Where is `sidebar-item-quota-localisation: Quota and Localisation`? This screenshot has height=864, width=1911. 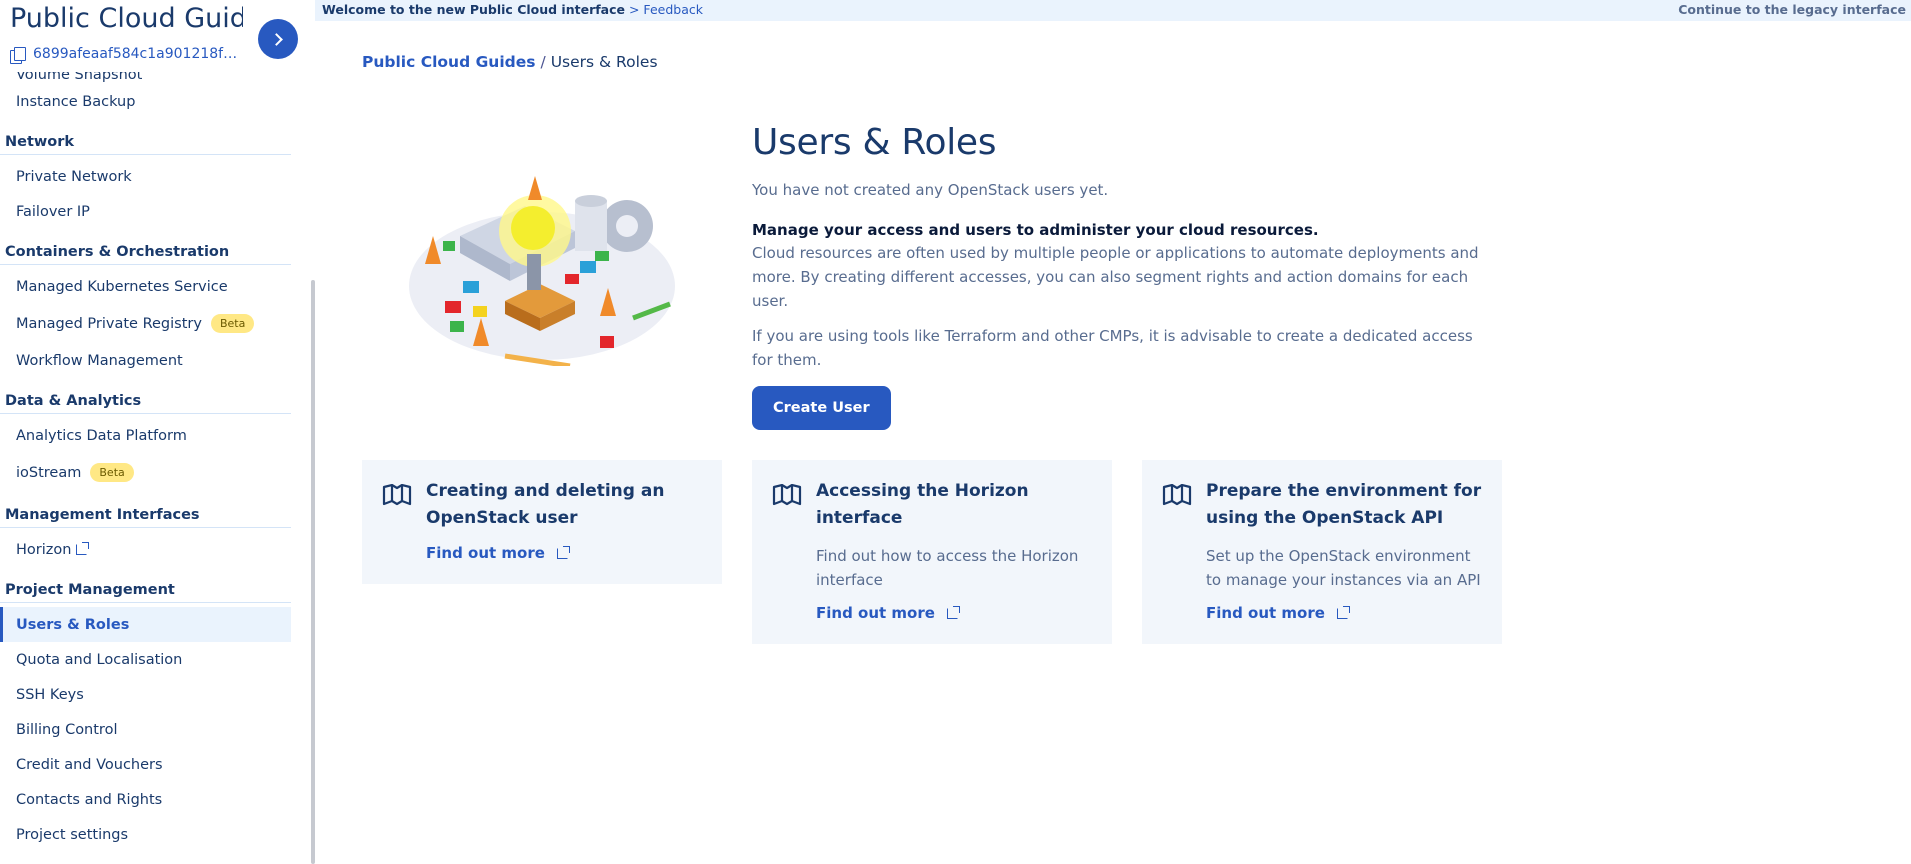
sidebar-item-quota-localisation: Quota and Localisation is located at coordinates (145, 659).